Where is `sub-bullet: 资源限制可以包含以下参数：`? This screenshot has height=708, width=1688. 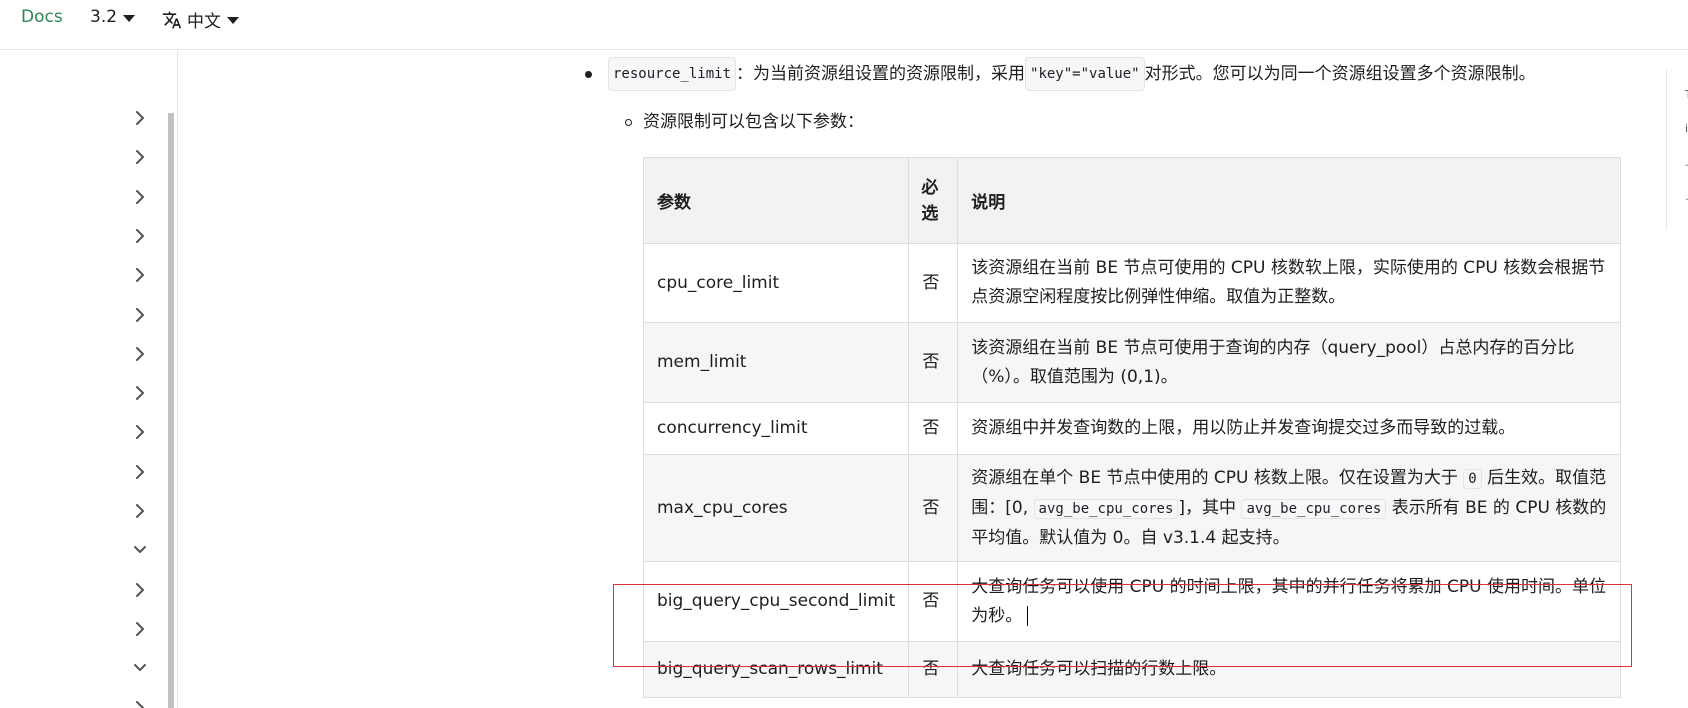
sub-bullet: 资源限制可以包含以下参数： is located at coordinates (744, 122).